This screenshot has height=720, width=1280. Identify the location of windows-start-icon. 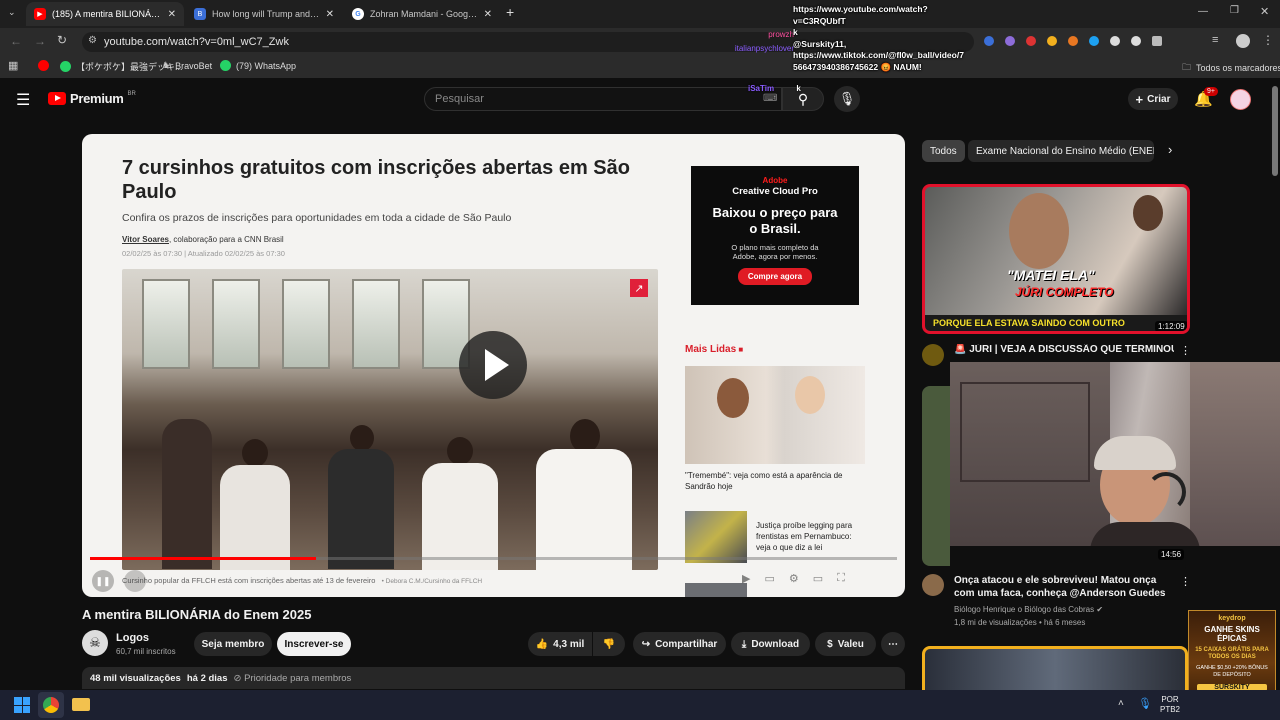
(22, 705).